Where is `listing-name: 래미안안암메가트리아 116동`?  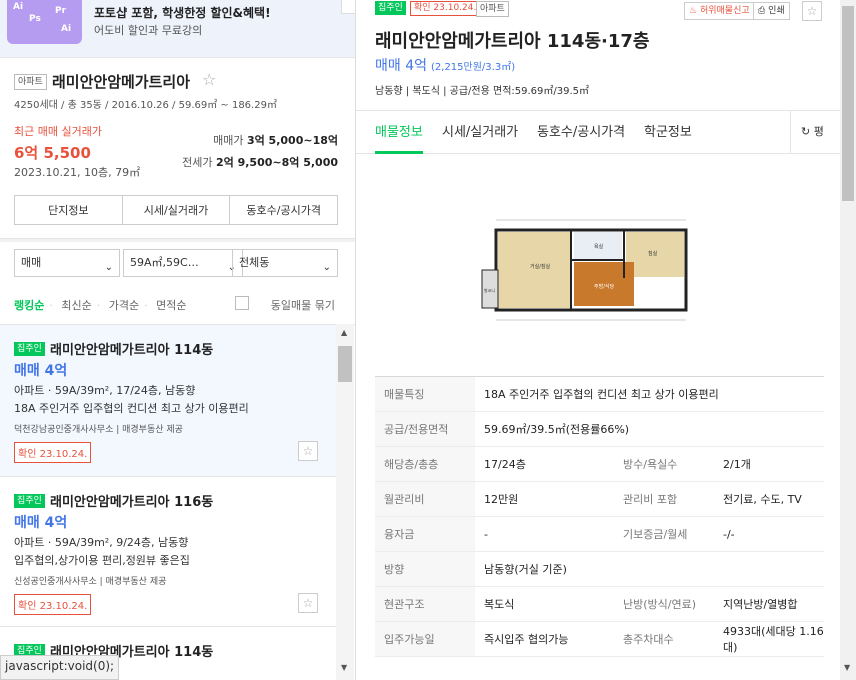 listing-name: 래미안안암메가트리아 116동 is located at coordinates (132, 502).